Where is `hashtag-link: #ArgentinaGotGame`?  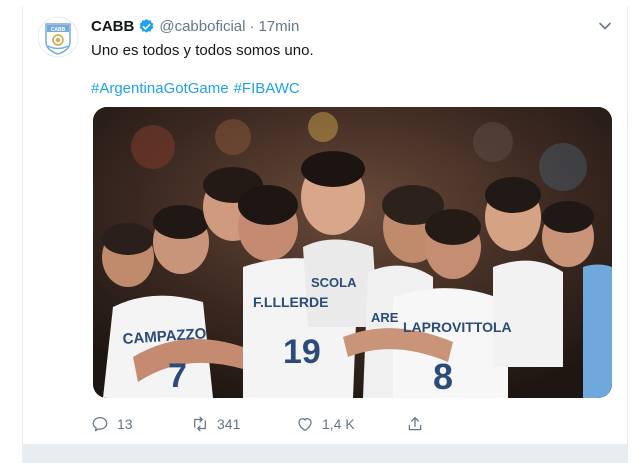 hashtag-link: #ArgentinaGotGame is located at coordinates (160, 89).